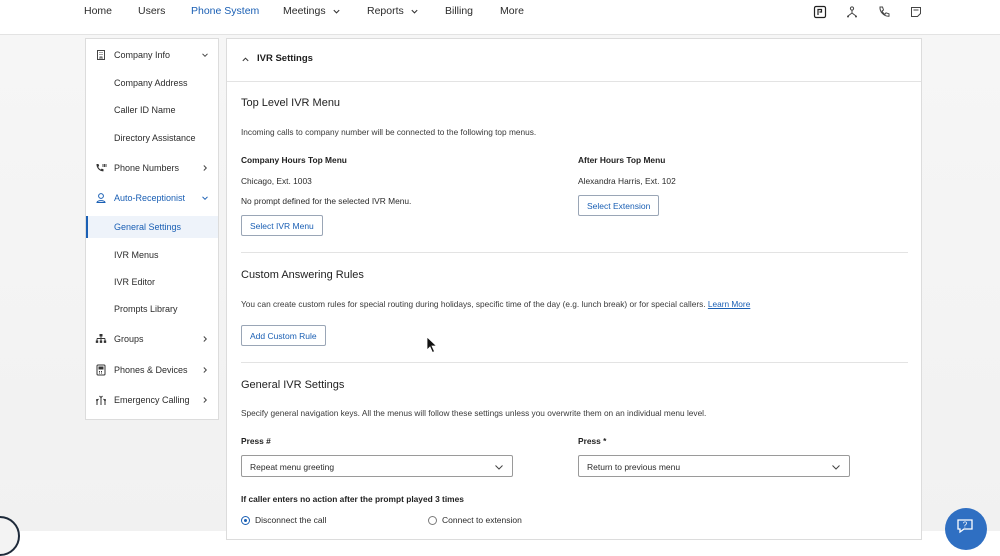 This screenshot has height=556, width=1000. Describe the element at coordinates (512, 11) in the screenshot. I see `nav-more: More` at that location.